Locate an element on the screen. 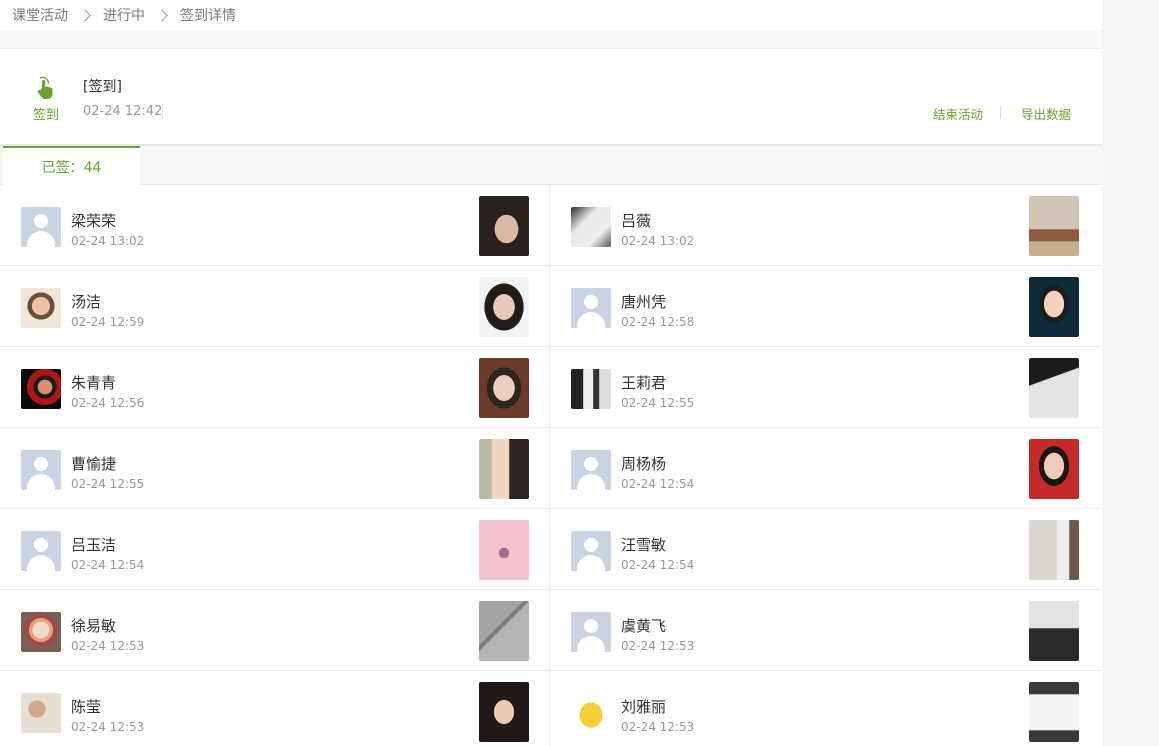  tab-bar: 已签：44 is located at coordinates (551, 165).